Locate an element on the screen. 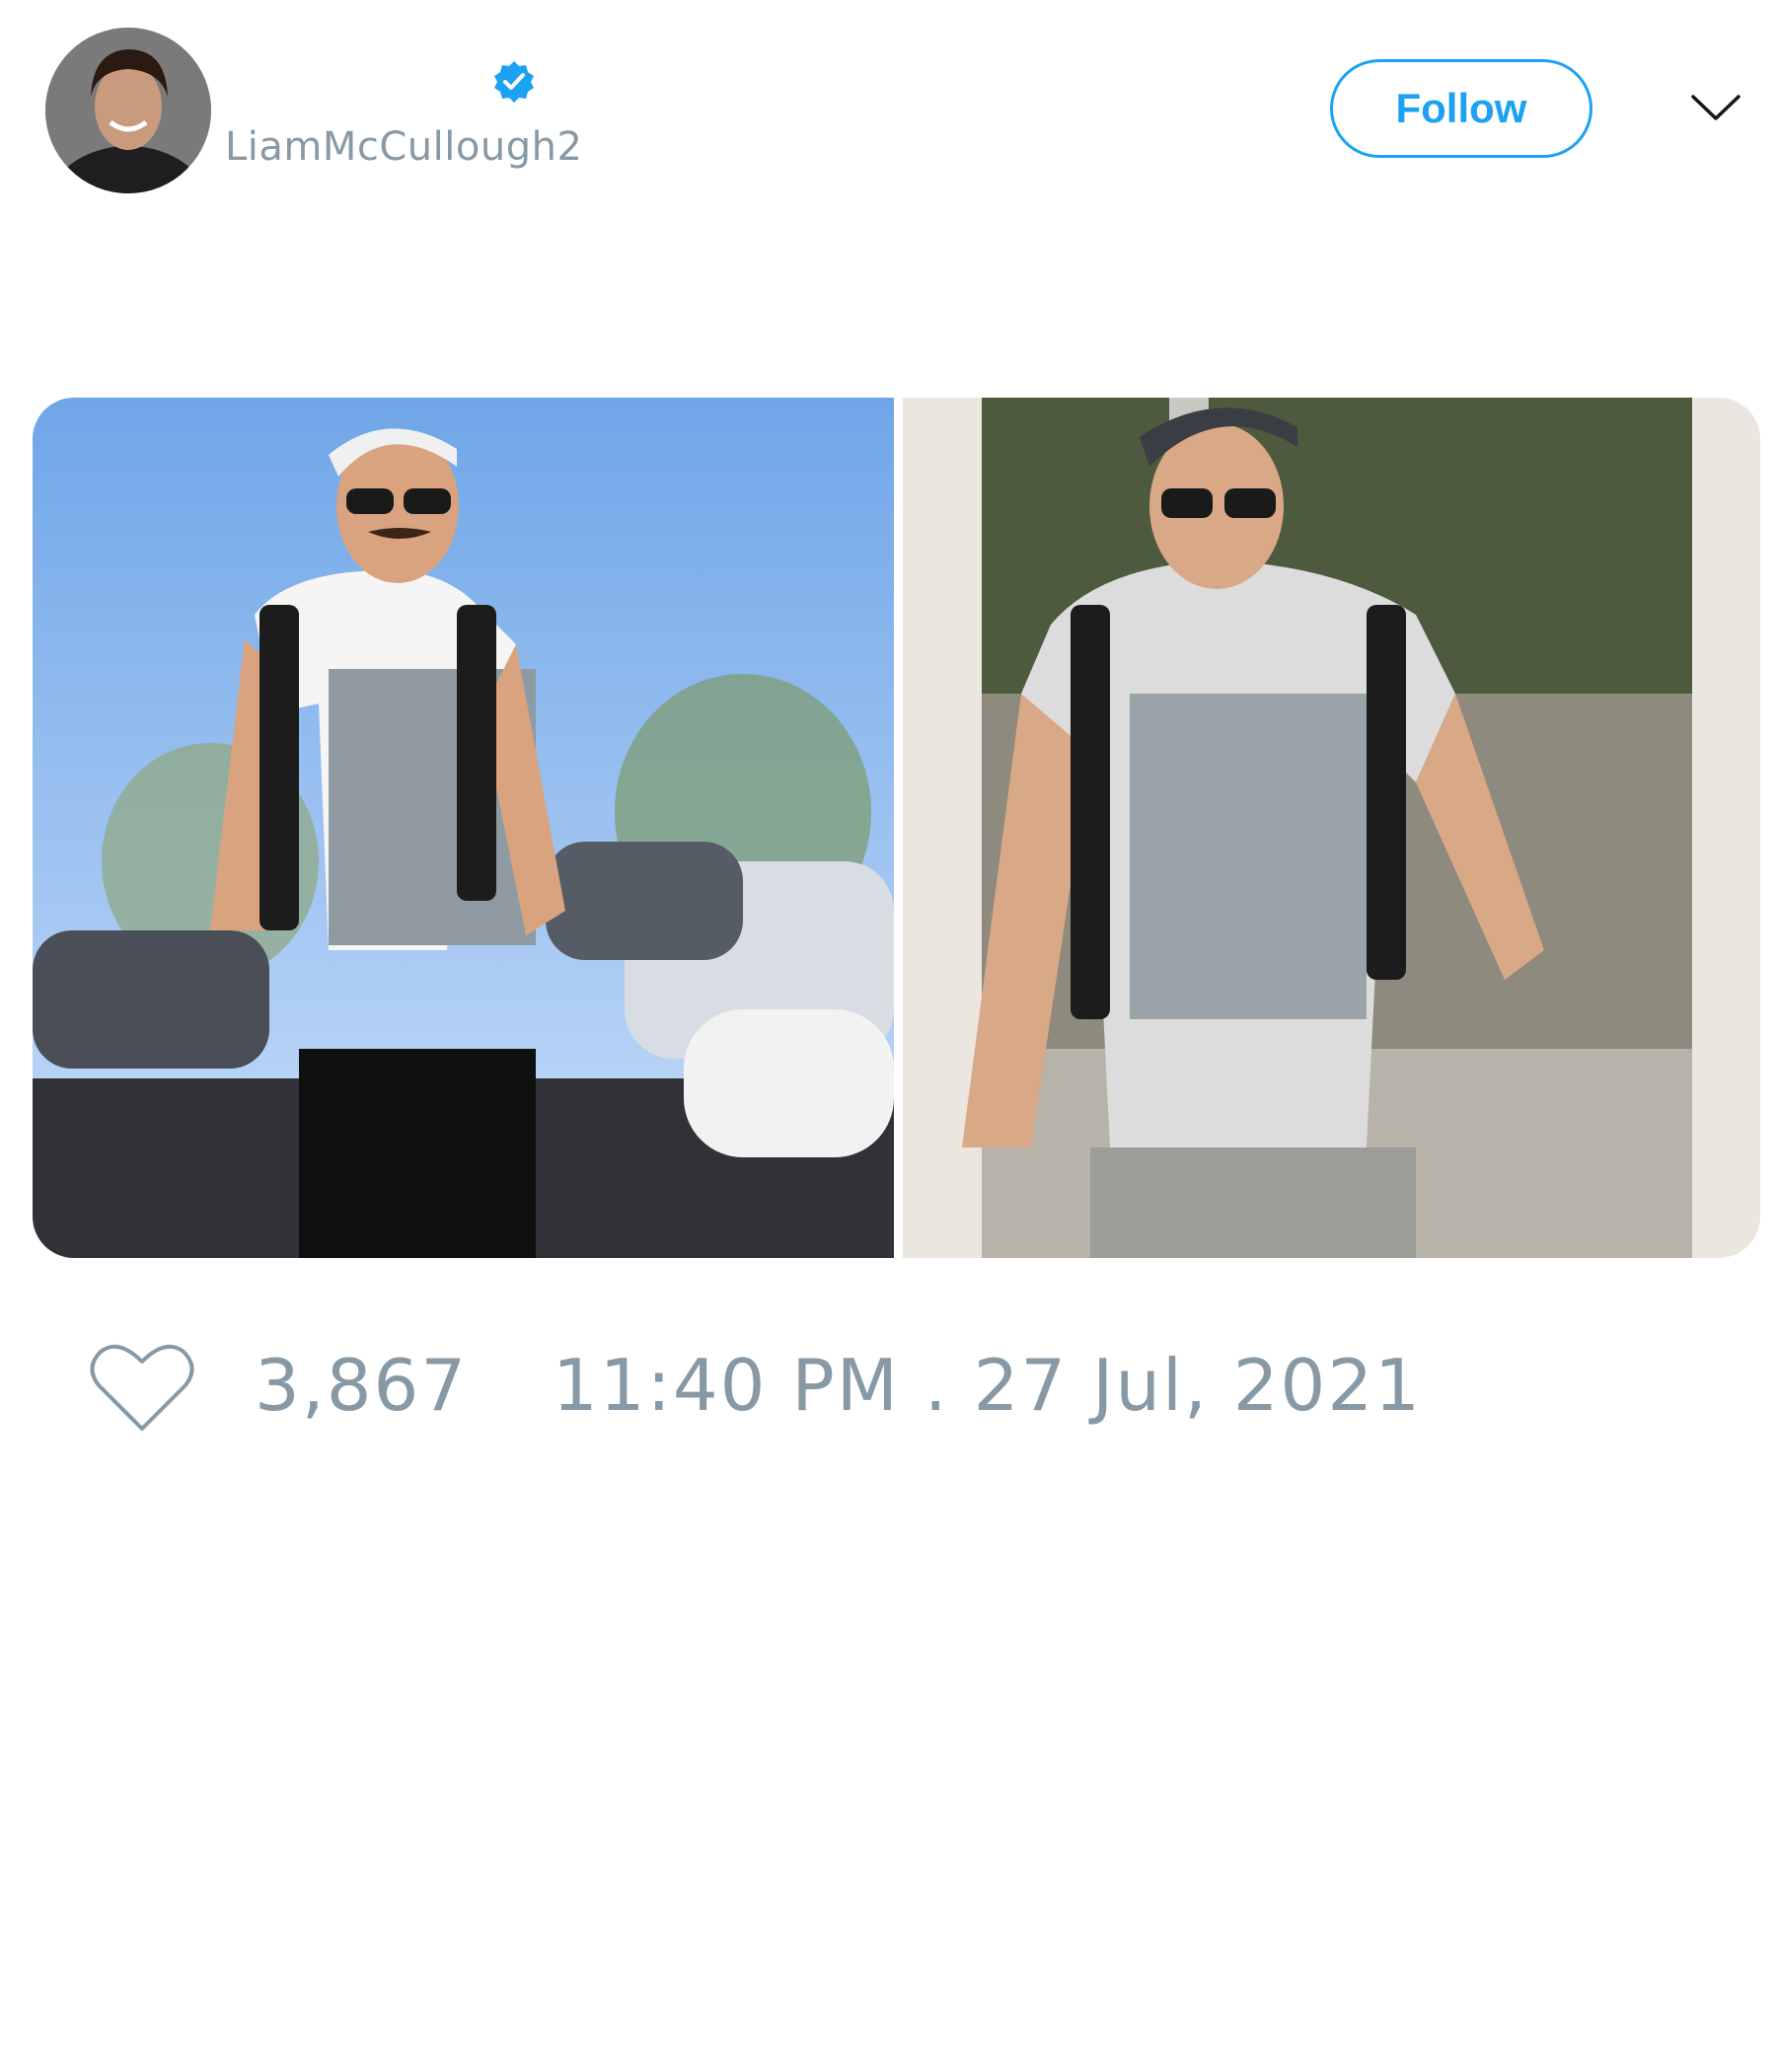  avatar is located at coordinates (128, 111).